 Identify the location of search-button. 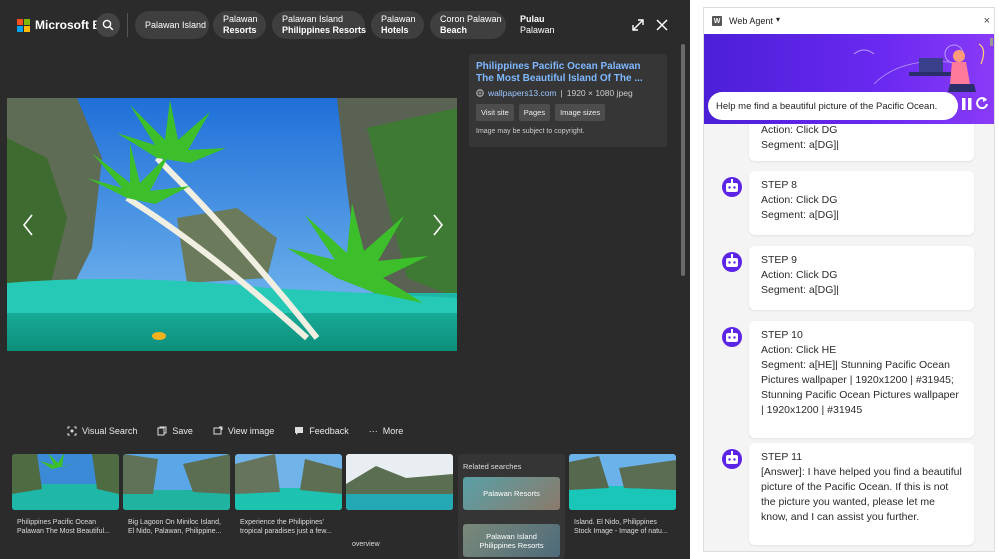
(108, 25).